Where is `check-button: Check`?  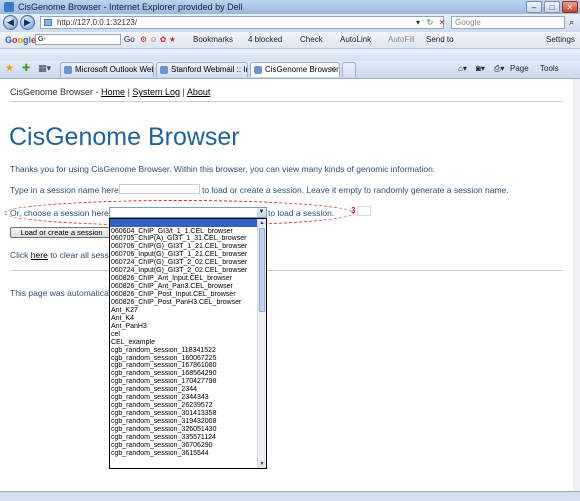 check-button: Check is located at coordinates (311, 40).